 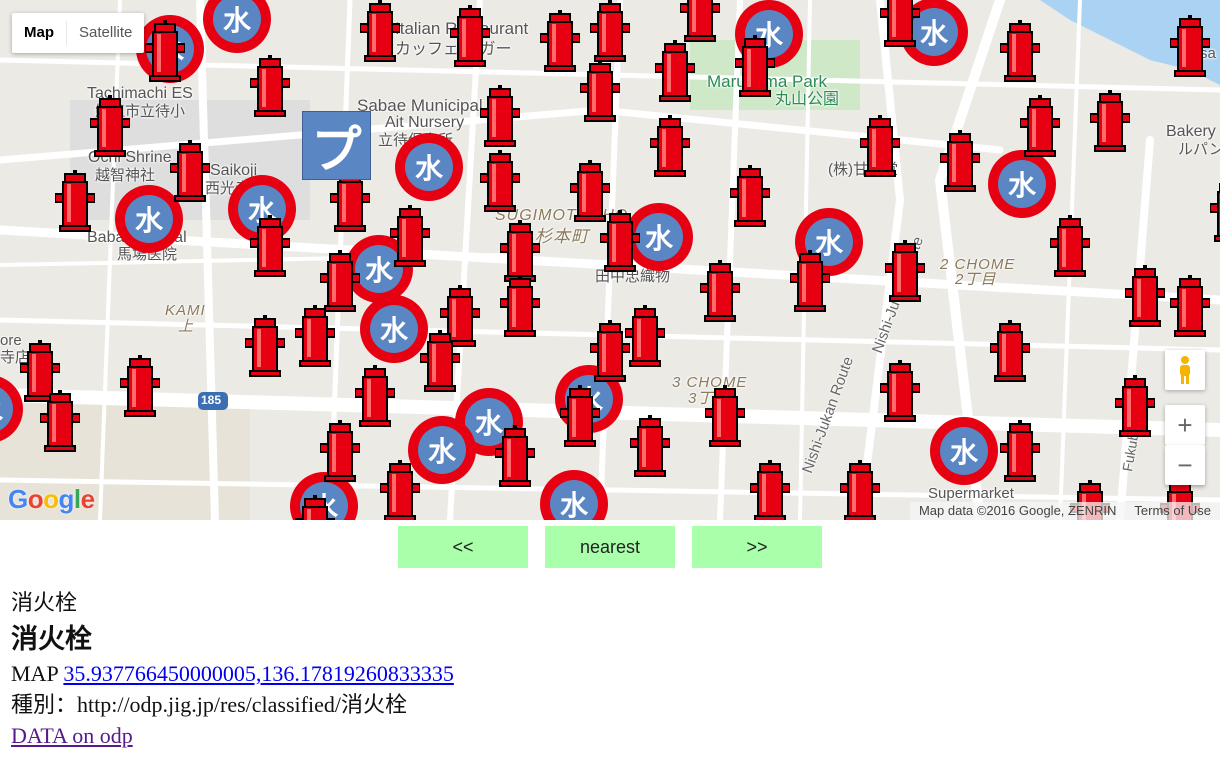 I want to click on zoom-out-button: −, so click(x=1185, y=465).